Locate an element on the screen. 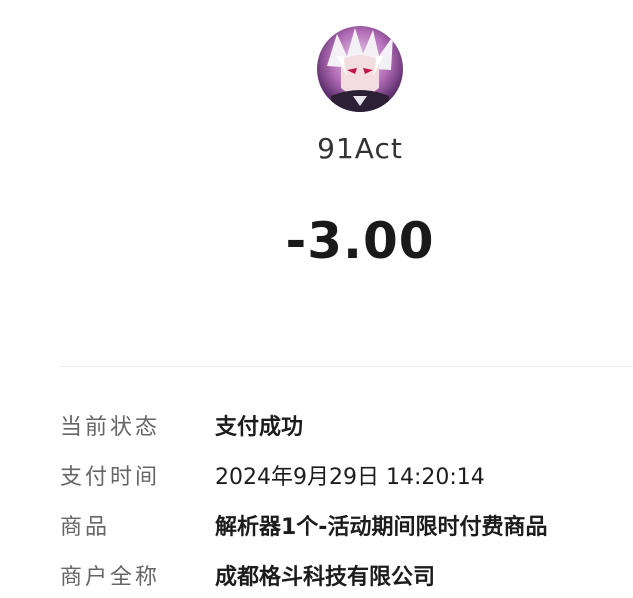  time-label: 支付时间 is located at coordinates (110, 477).